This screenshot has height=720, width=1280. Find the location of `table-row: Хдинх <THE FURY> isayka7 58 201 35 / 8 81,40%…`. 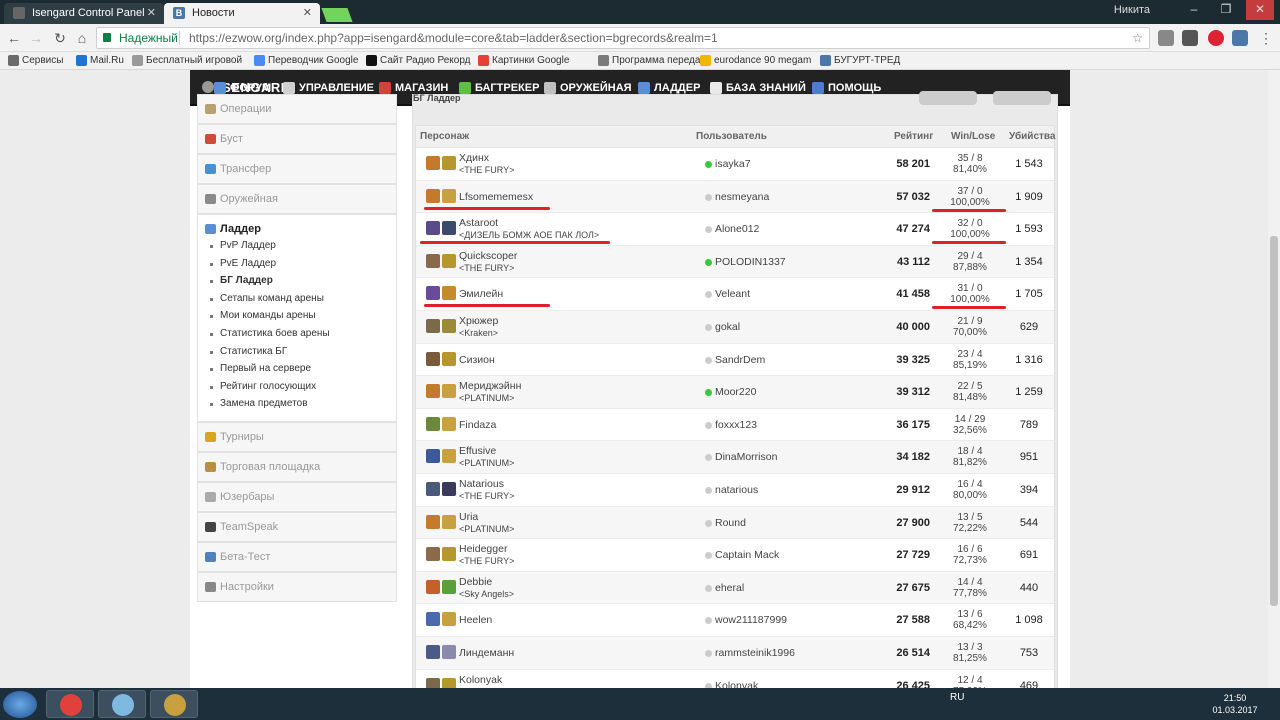

table-row: Хдинх <THE FURY> isayka7 58 201 35 / 8 81,40%… is located at coordinates (735, 164).